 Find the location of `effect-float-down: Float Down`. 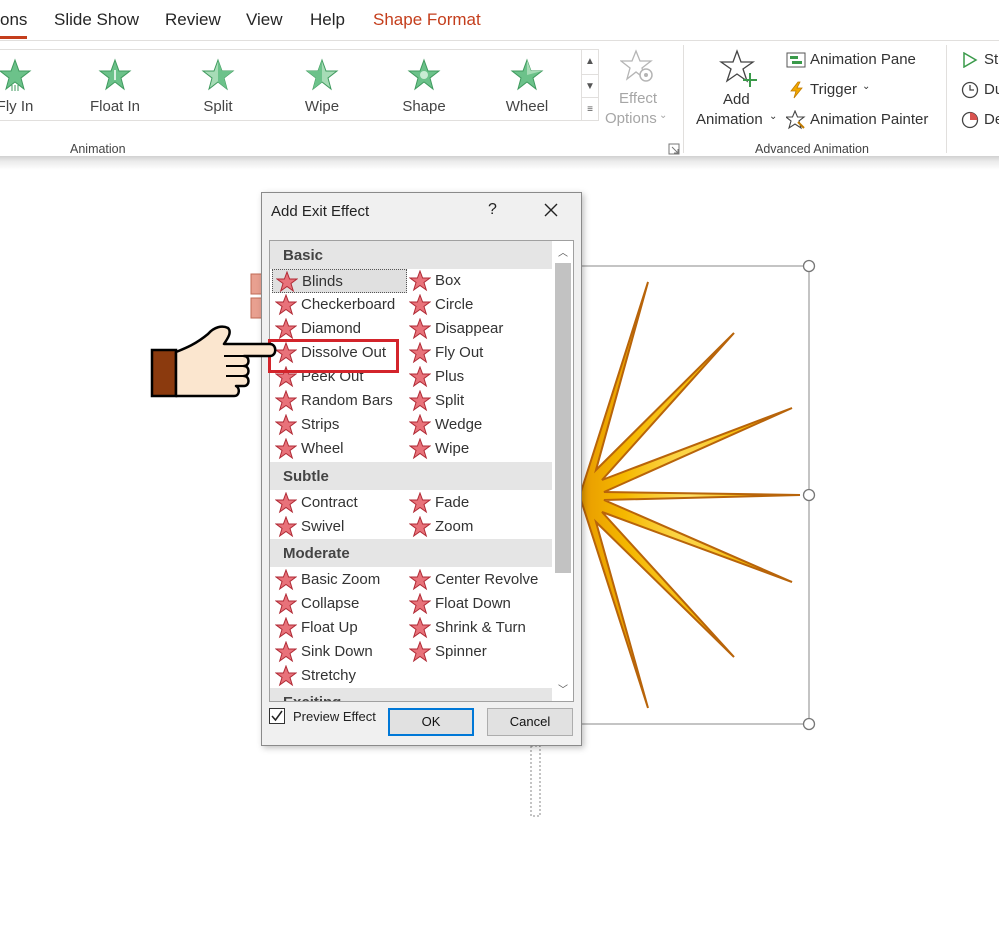

effect-float-down: Float Down is located at coordinates (473, 604).